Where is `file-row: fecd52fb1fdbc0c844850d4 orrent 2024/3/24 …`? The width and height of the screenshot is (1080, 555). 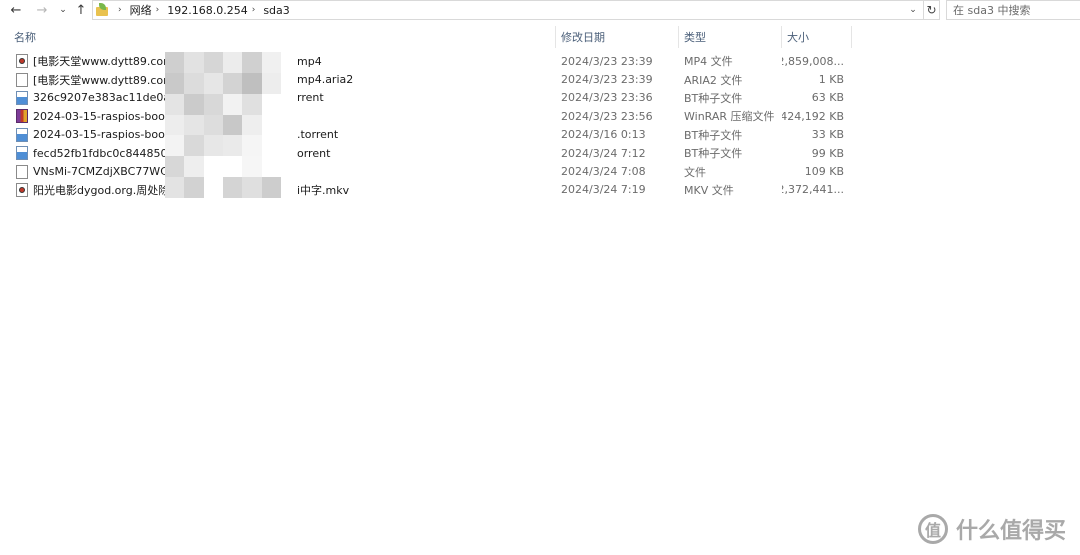
file-row: fecd52fb1fdbc0c844850d4 orrent 2024/3/24 … is located at coordinates (426, 153).